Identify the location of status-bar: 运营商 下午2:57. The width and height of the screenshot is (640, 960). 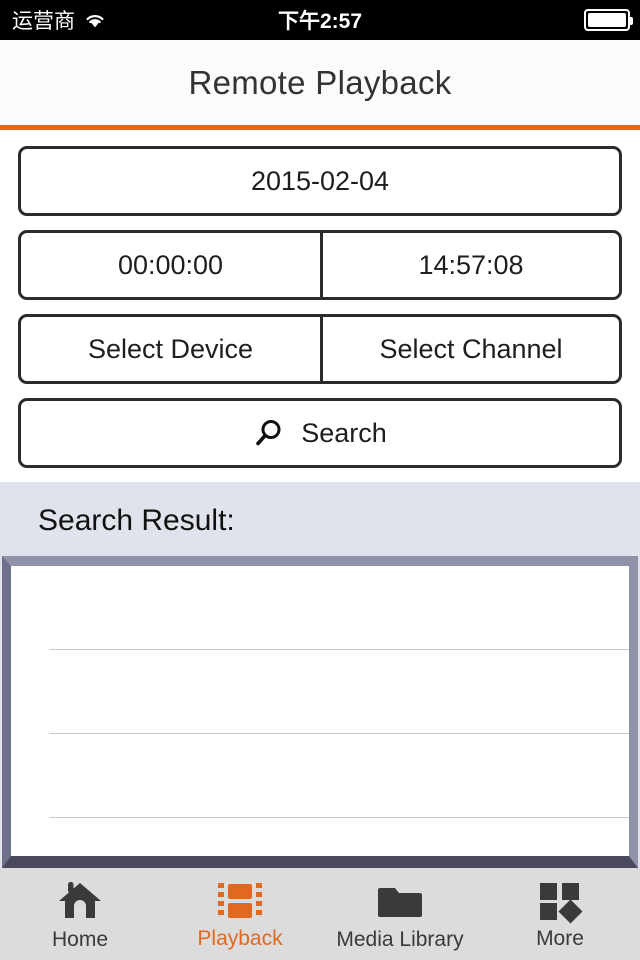
(320, 20).